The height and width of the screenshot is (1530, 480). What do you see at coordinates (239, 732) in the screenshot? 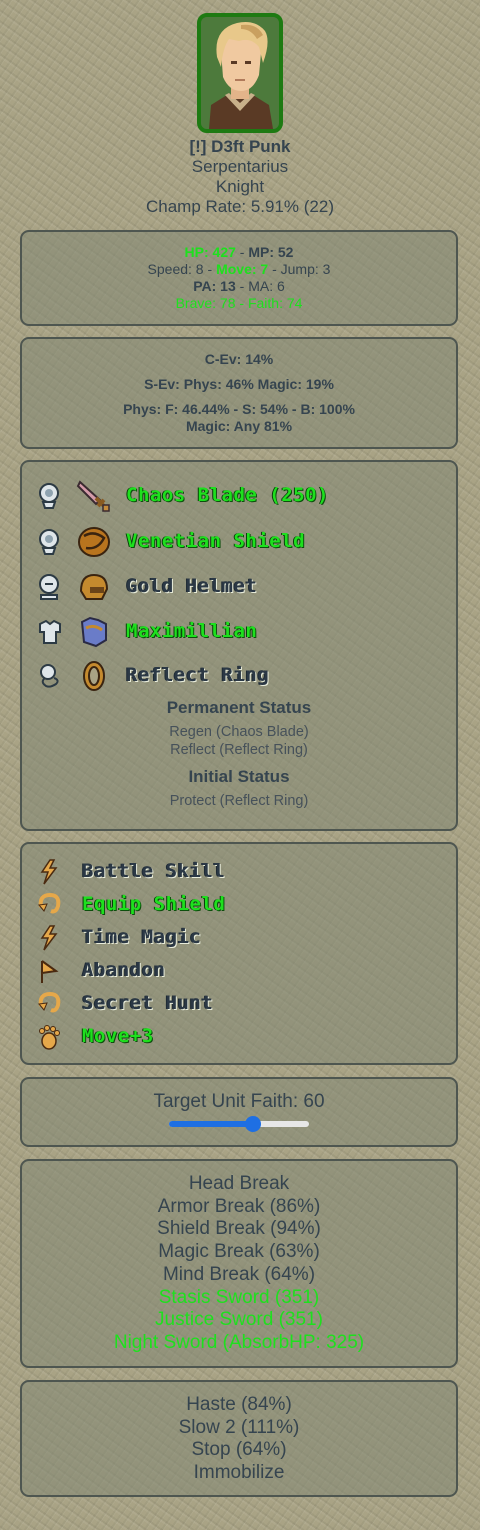
I see `permanent-status-item: Regen (Chaos Blade)` at bounding box center [239, 732].